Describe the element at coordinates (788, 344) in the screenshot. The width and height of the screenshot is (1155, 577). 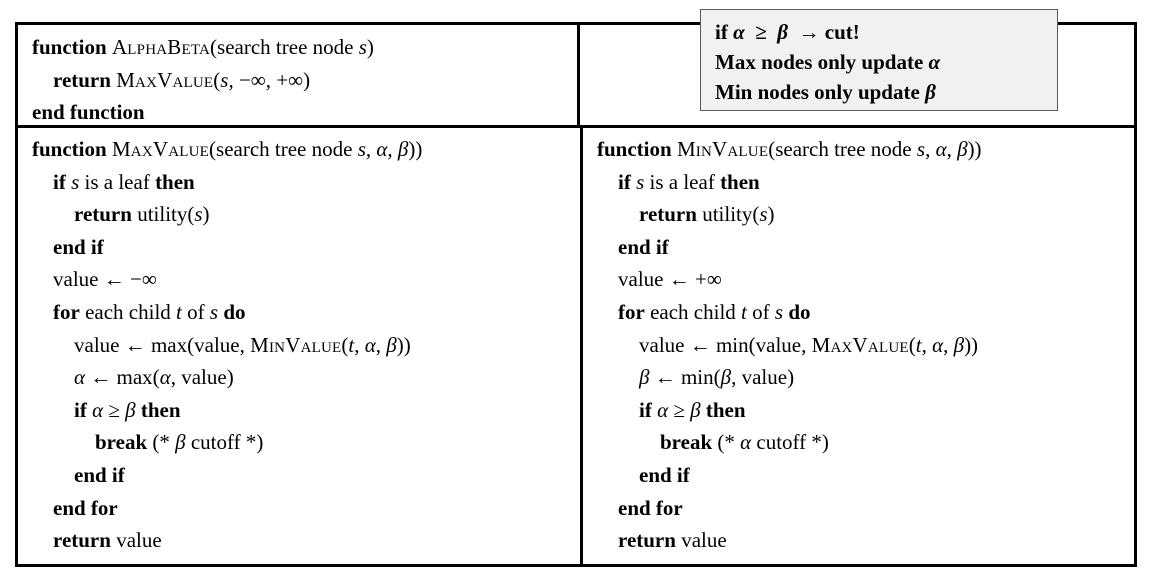
I see `code-line: value ← min(value, MaxValue(t, α, β))` at that location.